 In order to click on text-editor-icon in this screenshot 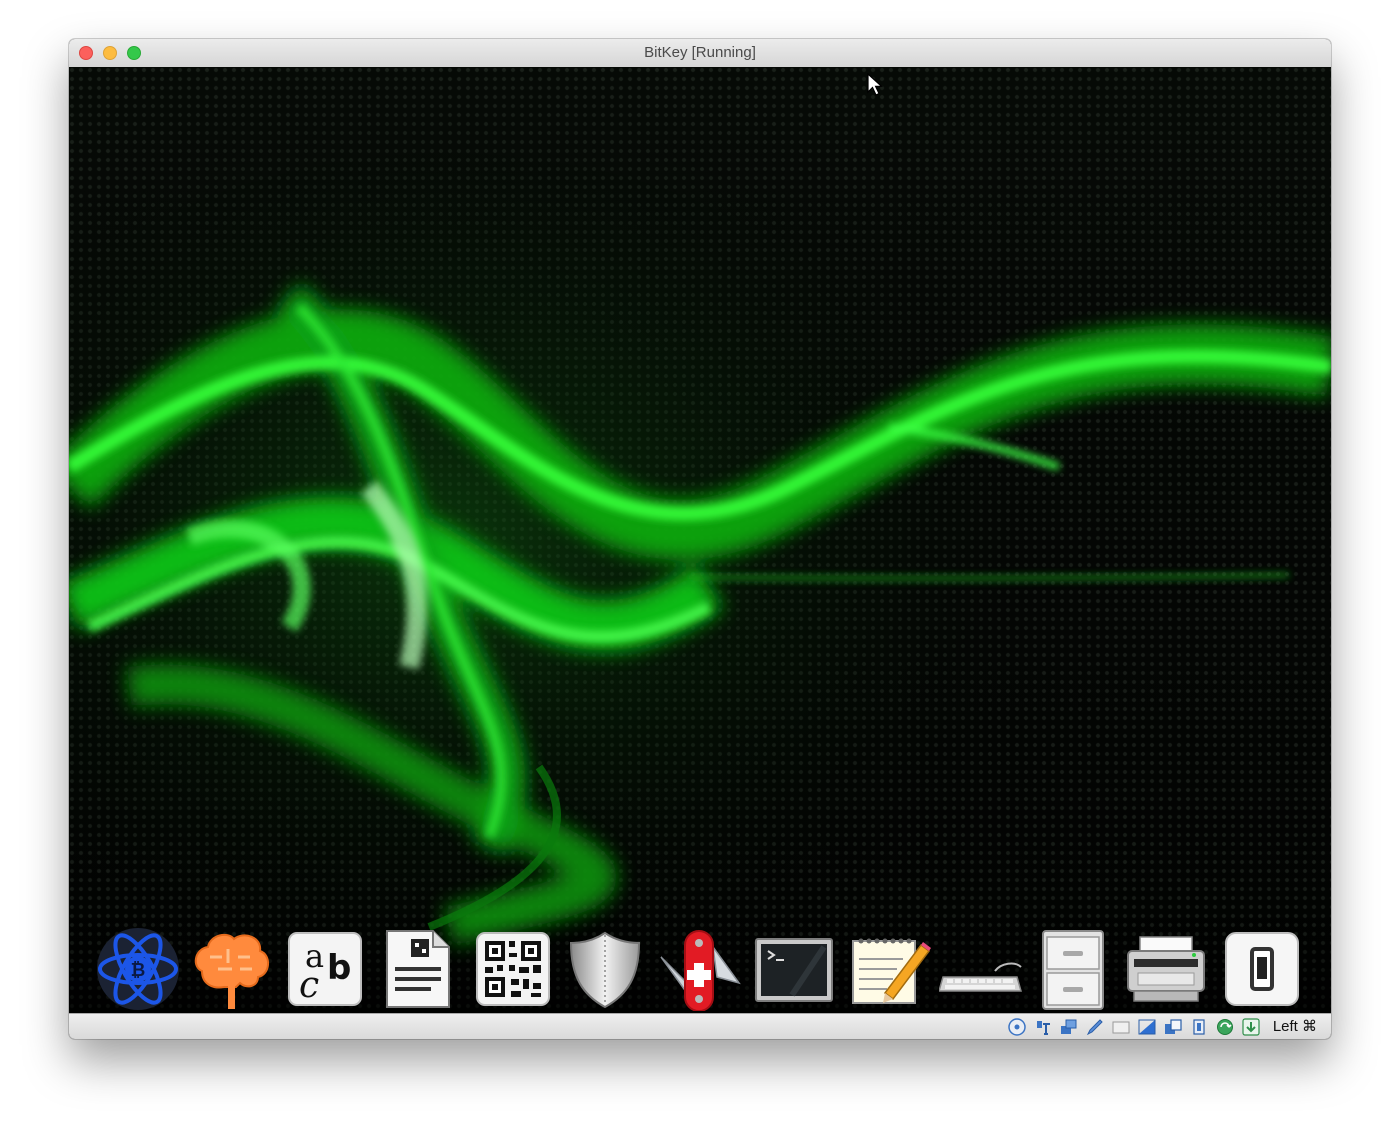, I will do `click(891, 971)`.